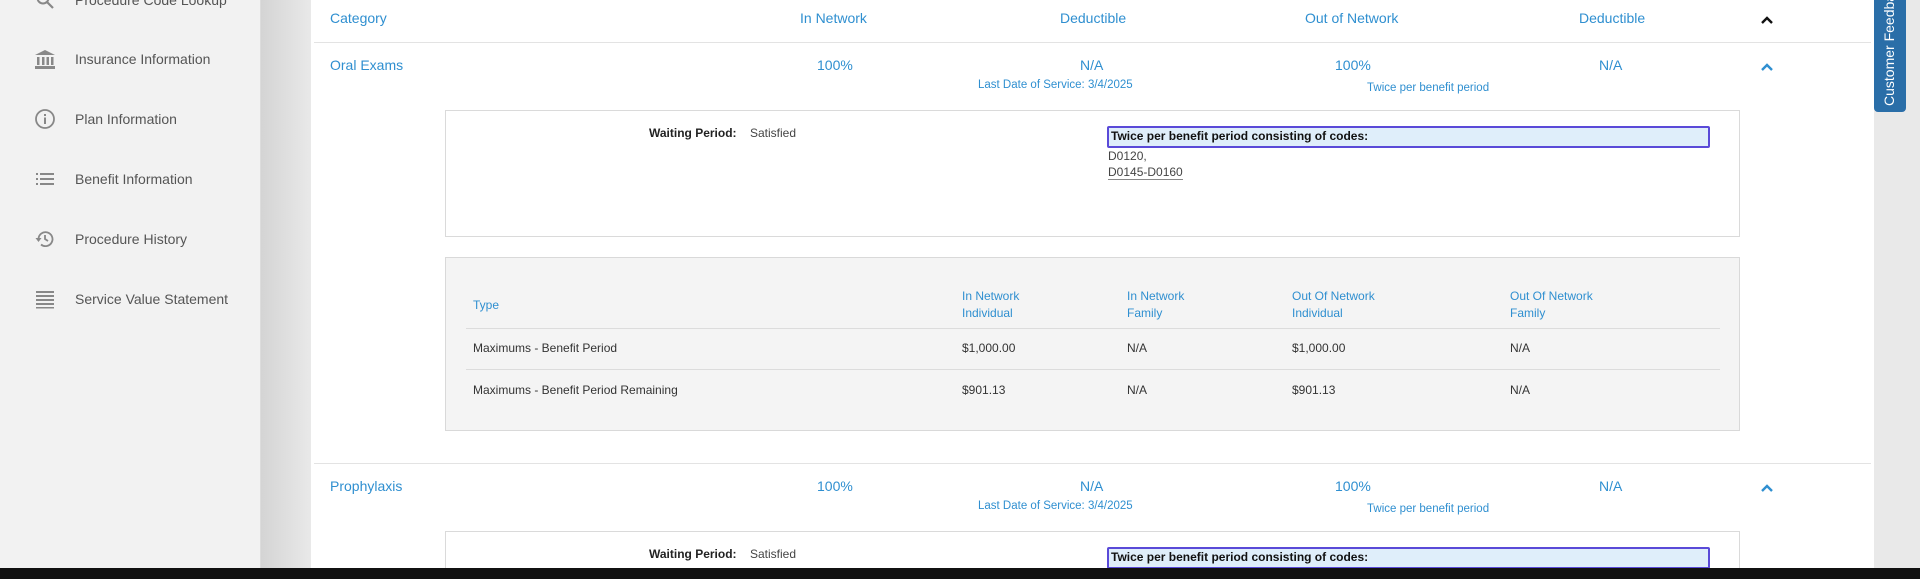 The height and width of the screenshot is (579, 1920). Describe the element at coordinates (286, 289) in the screenshot. I see `sidebar-shadow` at that location.